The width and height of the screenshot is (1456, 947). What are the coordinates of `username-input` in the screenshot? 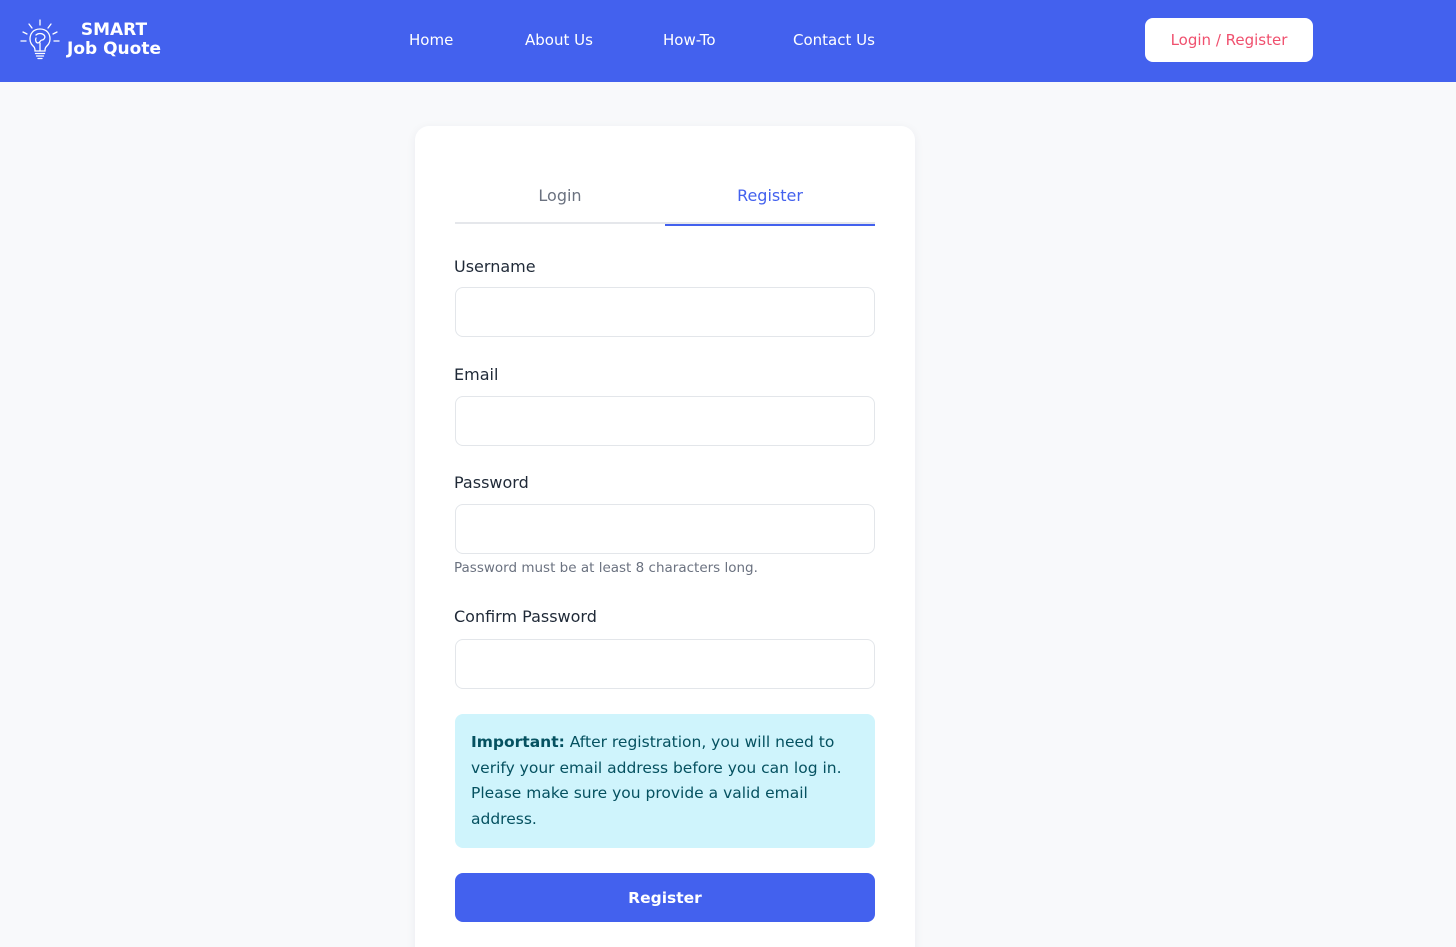 It's located at (665, 312).